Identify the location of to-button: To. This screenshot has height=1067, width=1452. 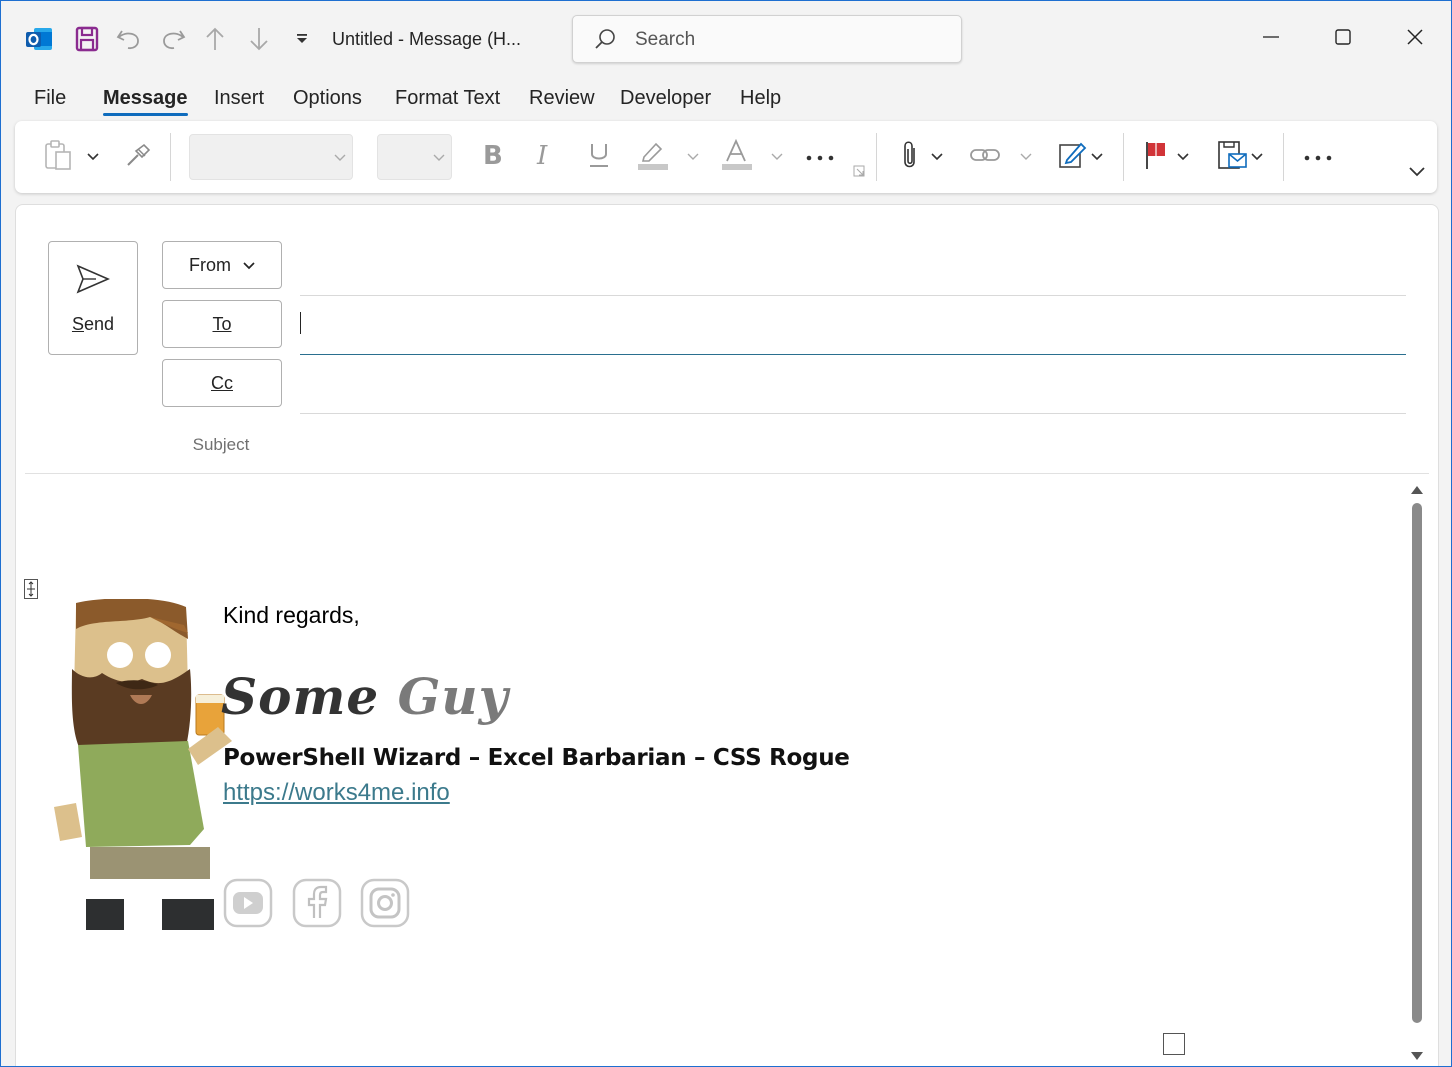
(222, 324).